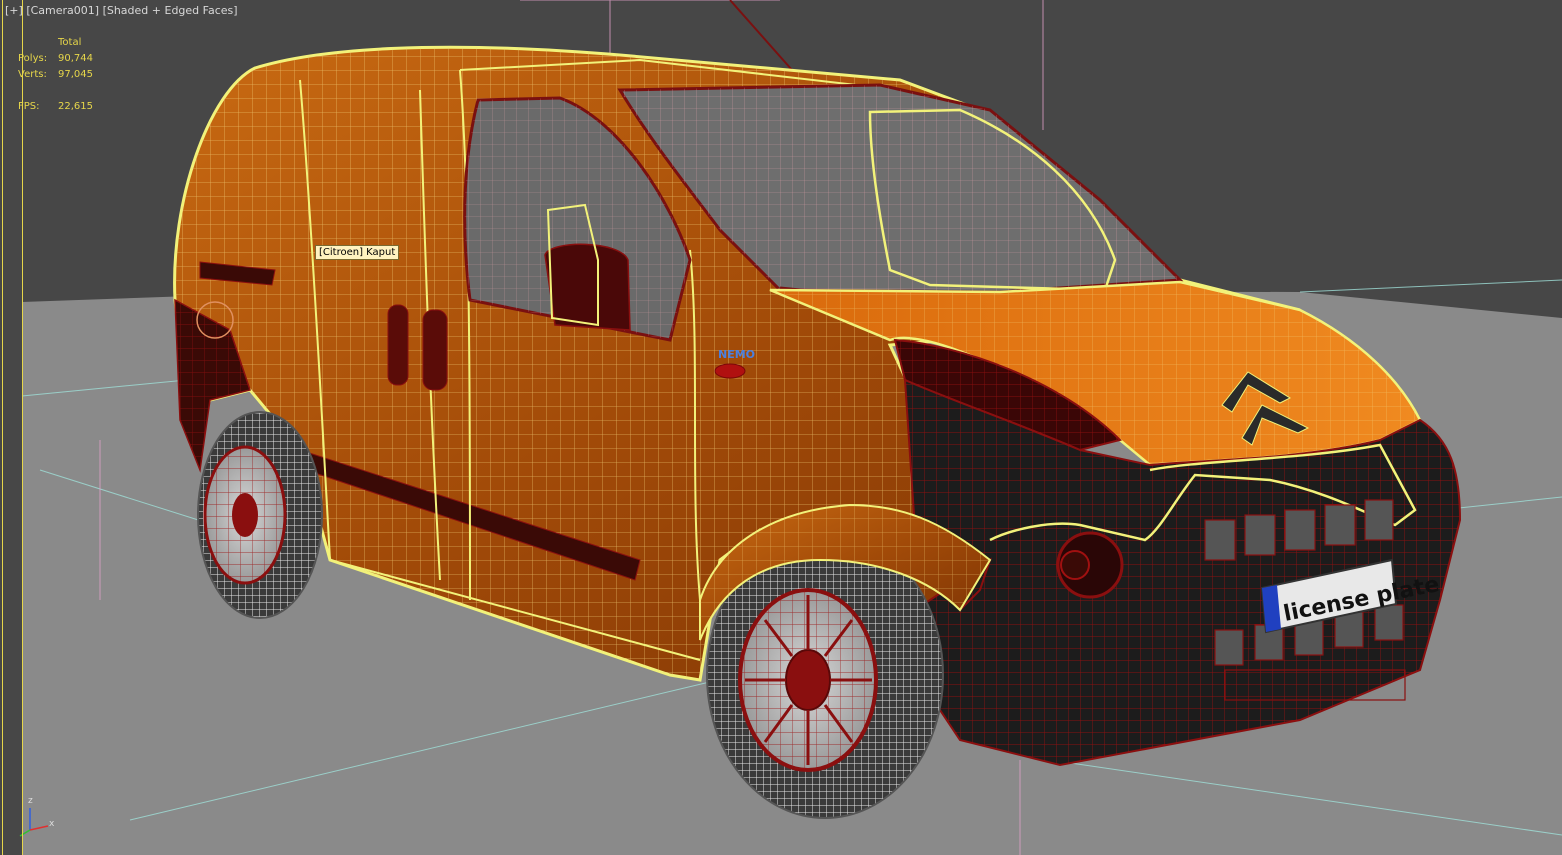  I want to click on stats-fps-value: 22,615, so click(75, 106).